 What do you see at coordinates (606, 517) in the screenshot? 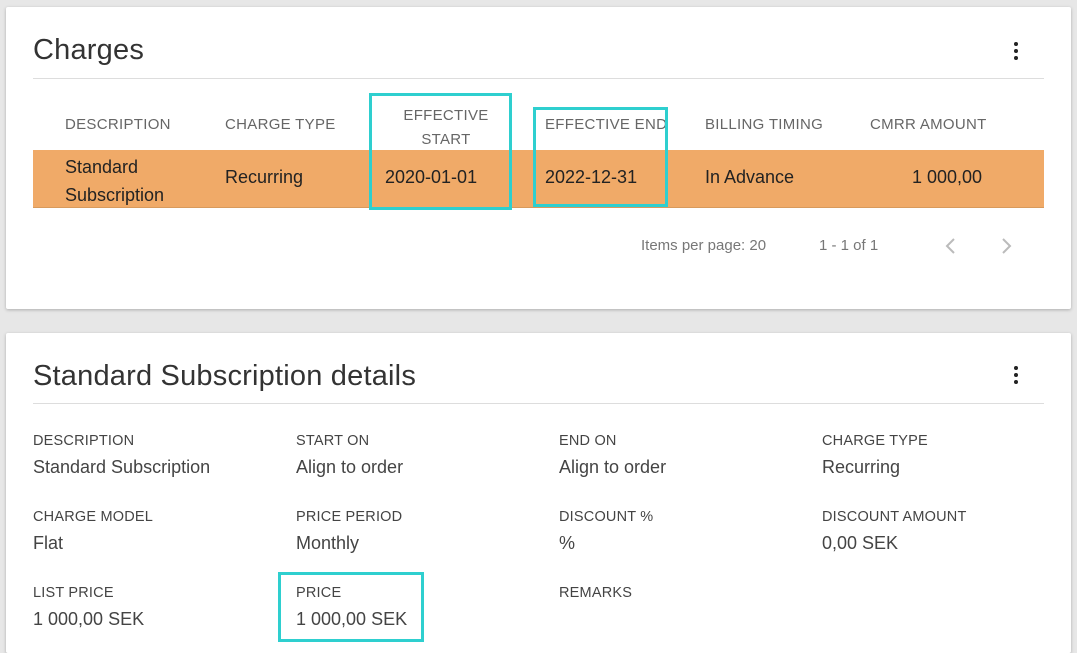
I see `label-discount-pct: DISCOUNT %` at bounding box center [606, 517].